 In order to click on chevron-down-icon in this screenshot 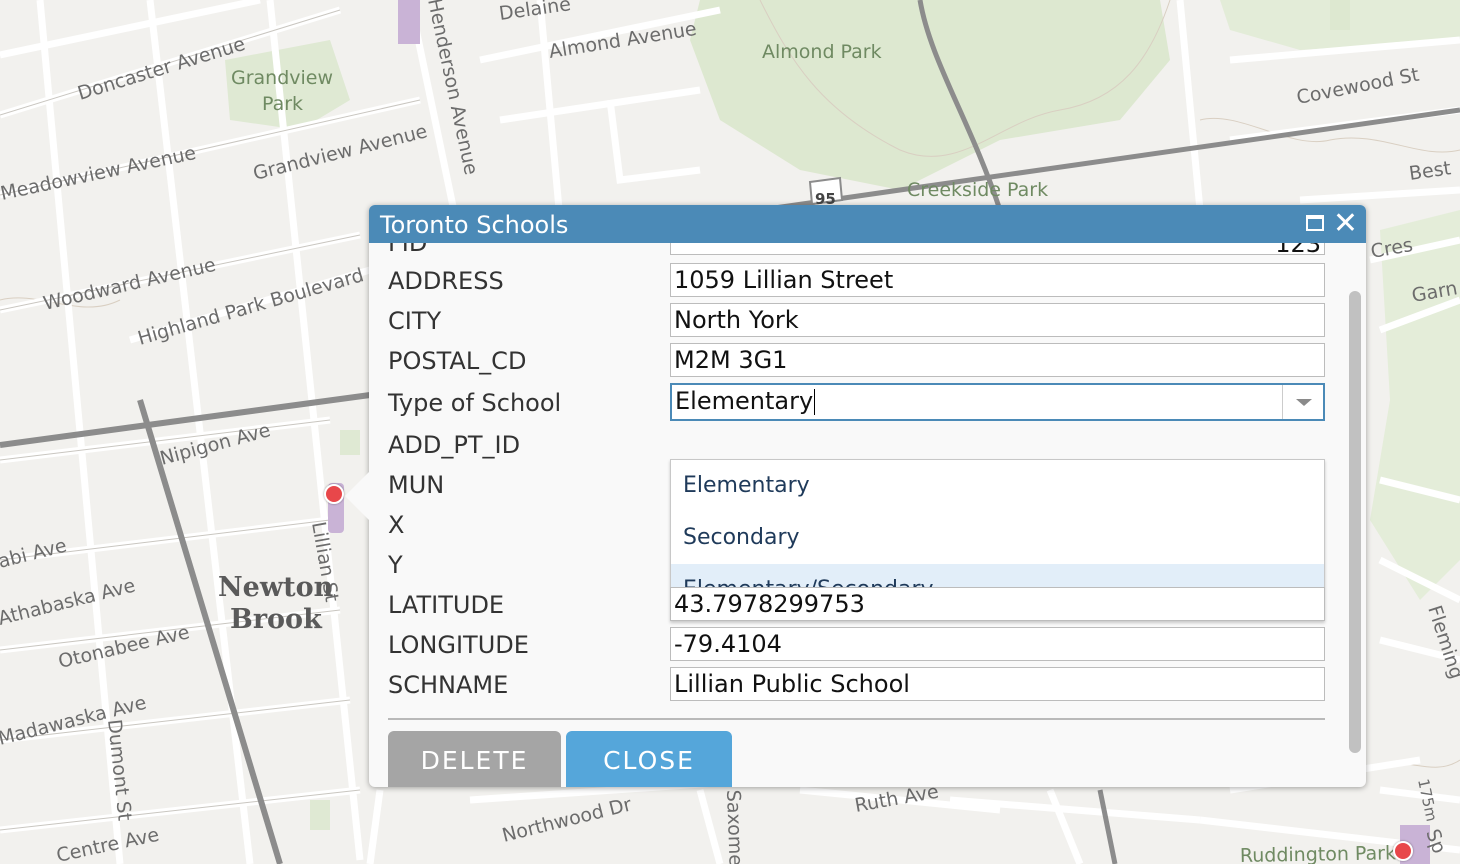, I will do `click(1302, 402)`.